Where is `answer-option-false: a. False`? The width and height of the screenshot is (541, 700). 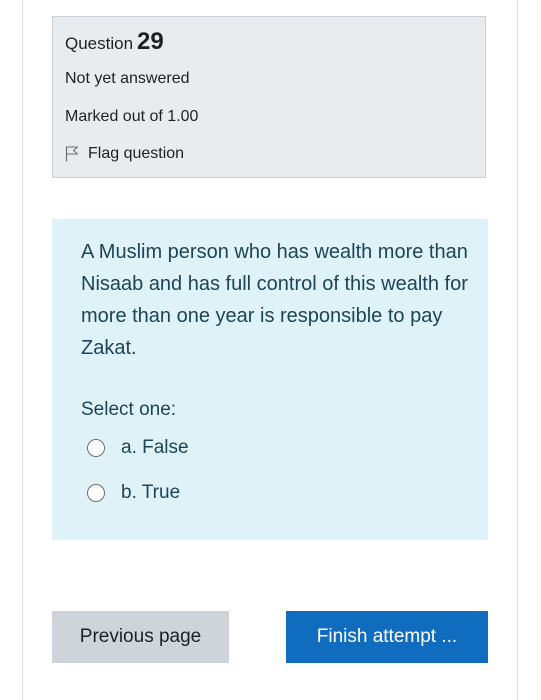
answer-option-false: a. False is located at coordinates (138, 448).